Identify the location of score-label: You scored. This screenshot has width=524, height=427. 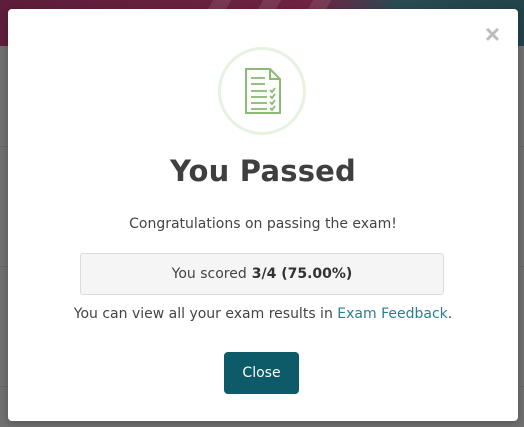
(209, 274).